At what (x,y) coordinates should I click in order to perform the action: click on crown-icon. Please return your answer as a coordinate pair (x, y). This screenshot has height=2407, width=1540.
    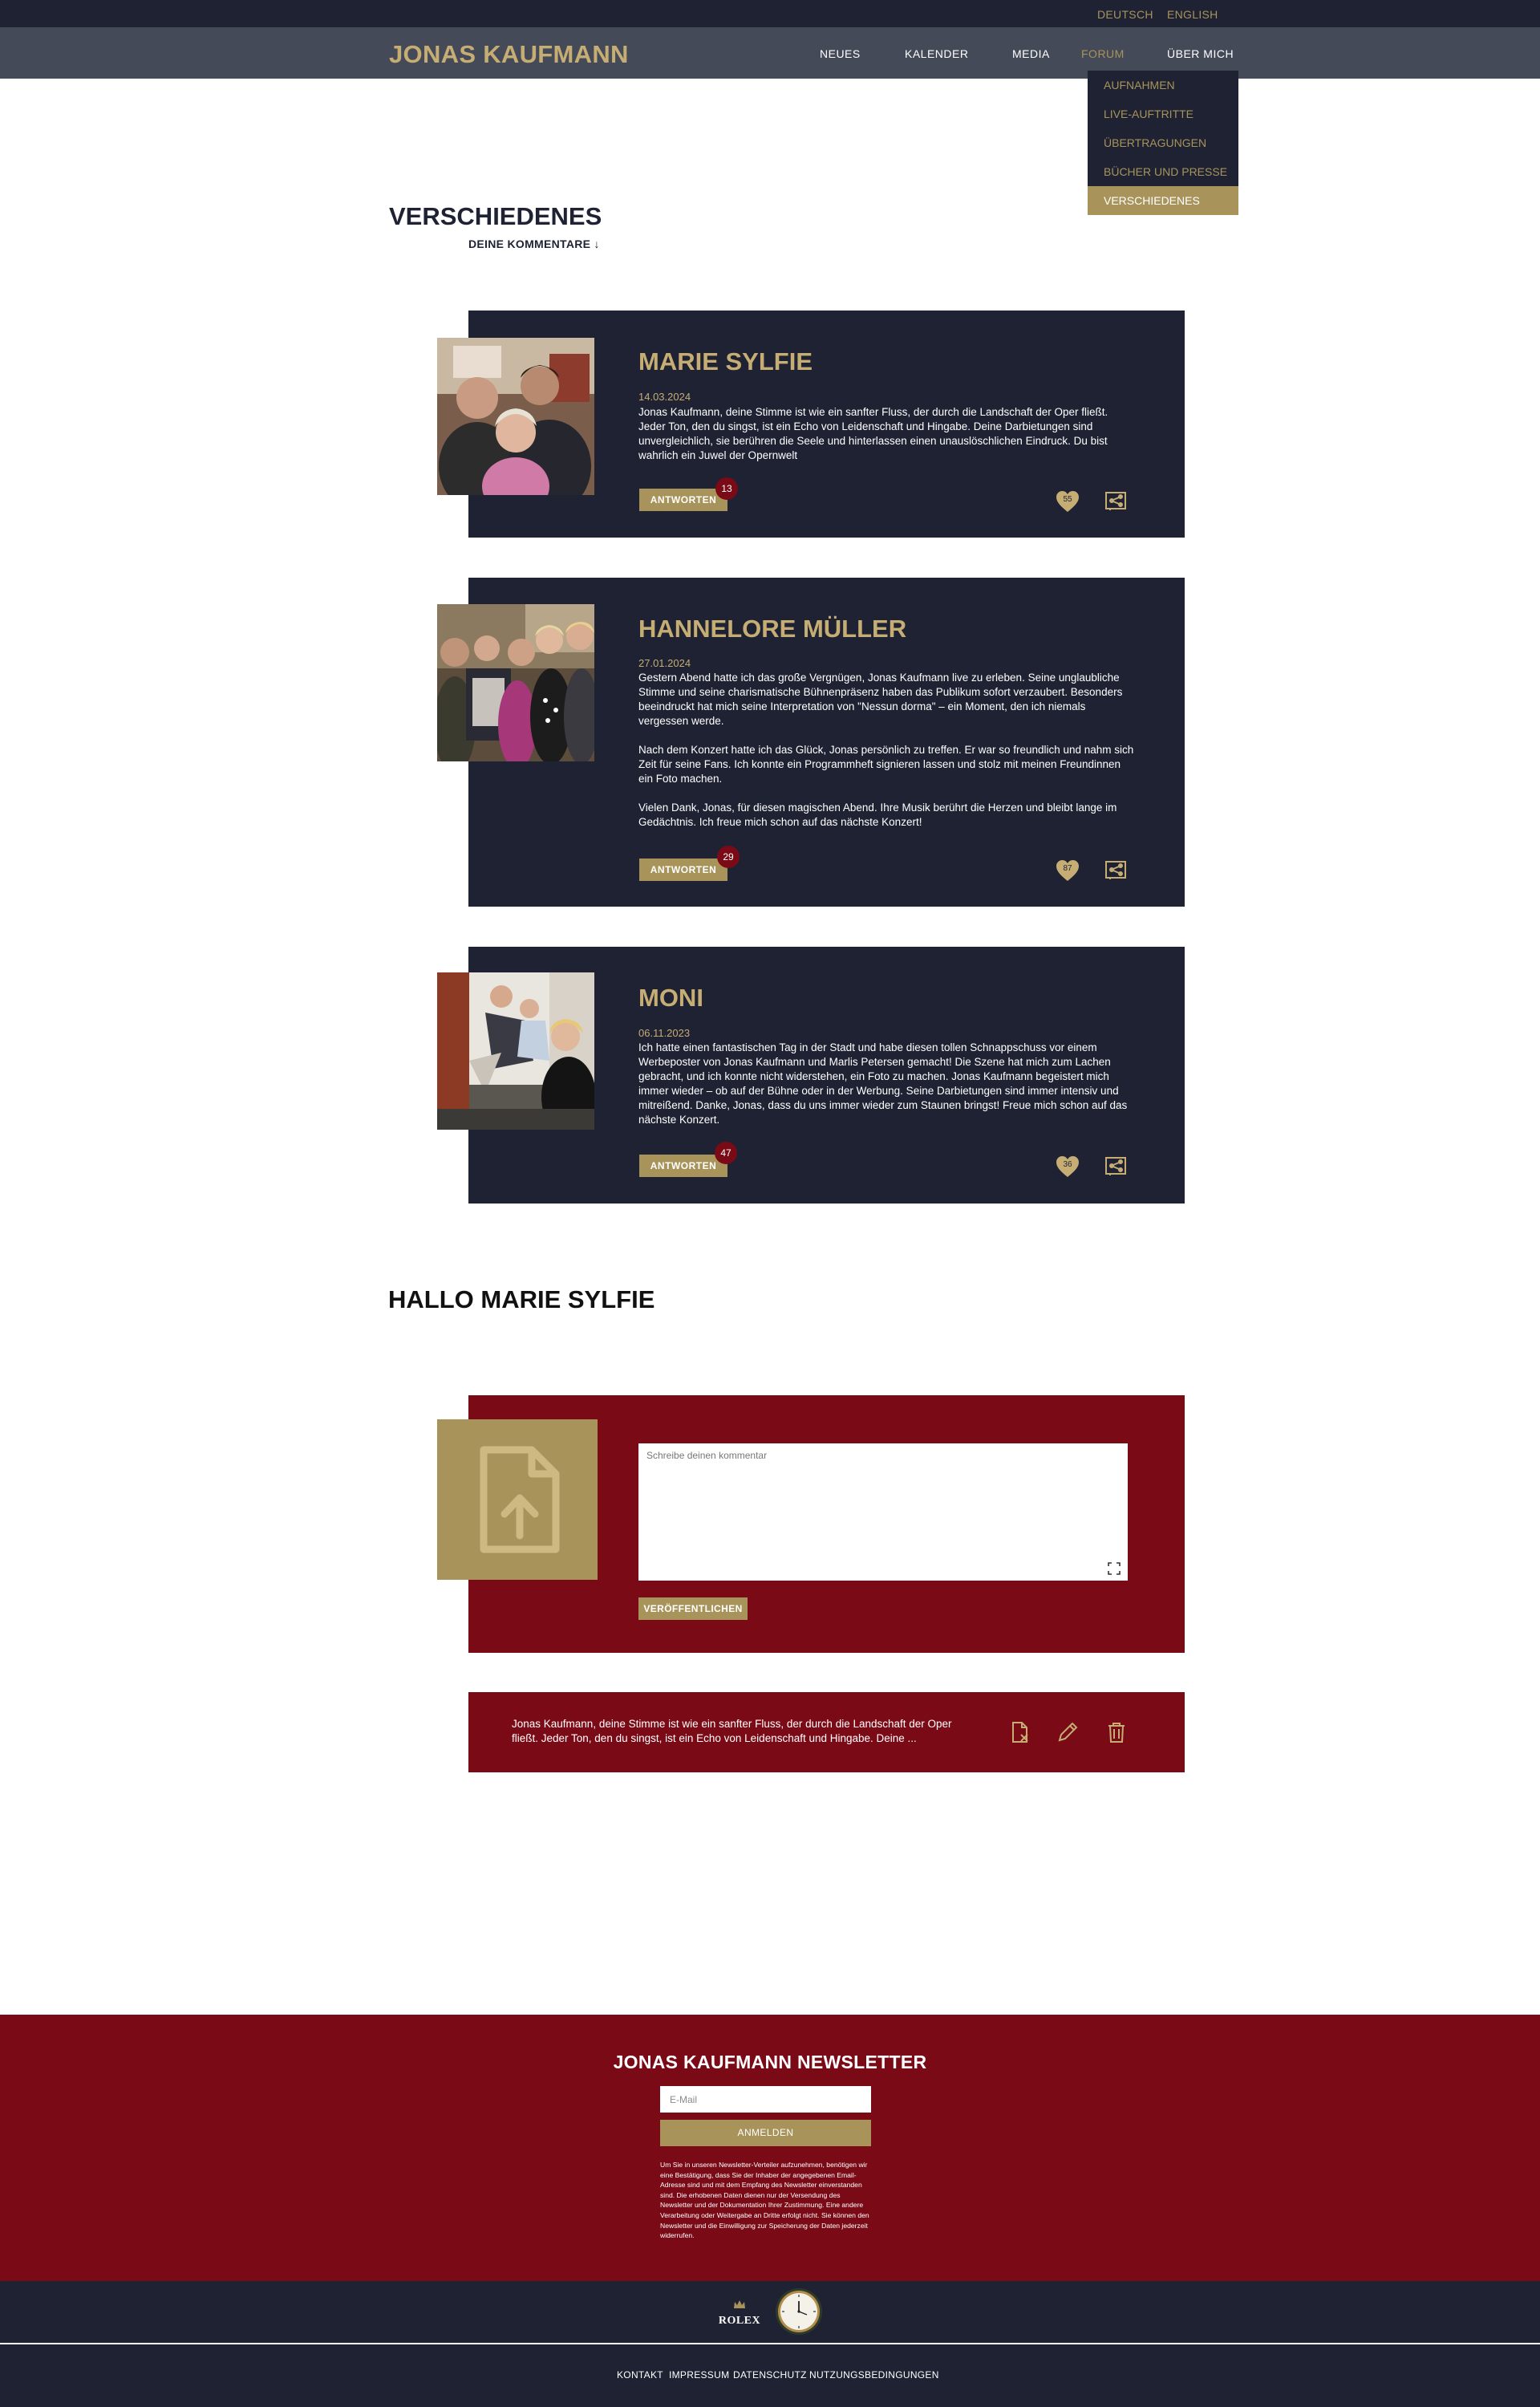
    Looking at the image, I should click on (739, 2304).